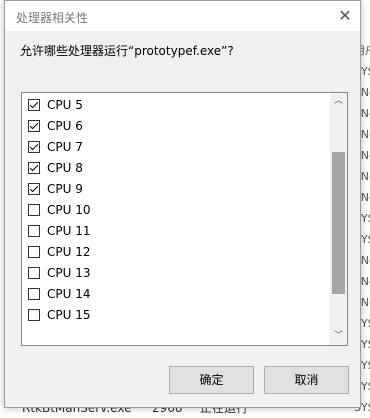  What do you see at coordinates (69, 251) in the screenshot?
I see `processor-label: CPU 12` at bounding box center [69, 251].